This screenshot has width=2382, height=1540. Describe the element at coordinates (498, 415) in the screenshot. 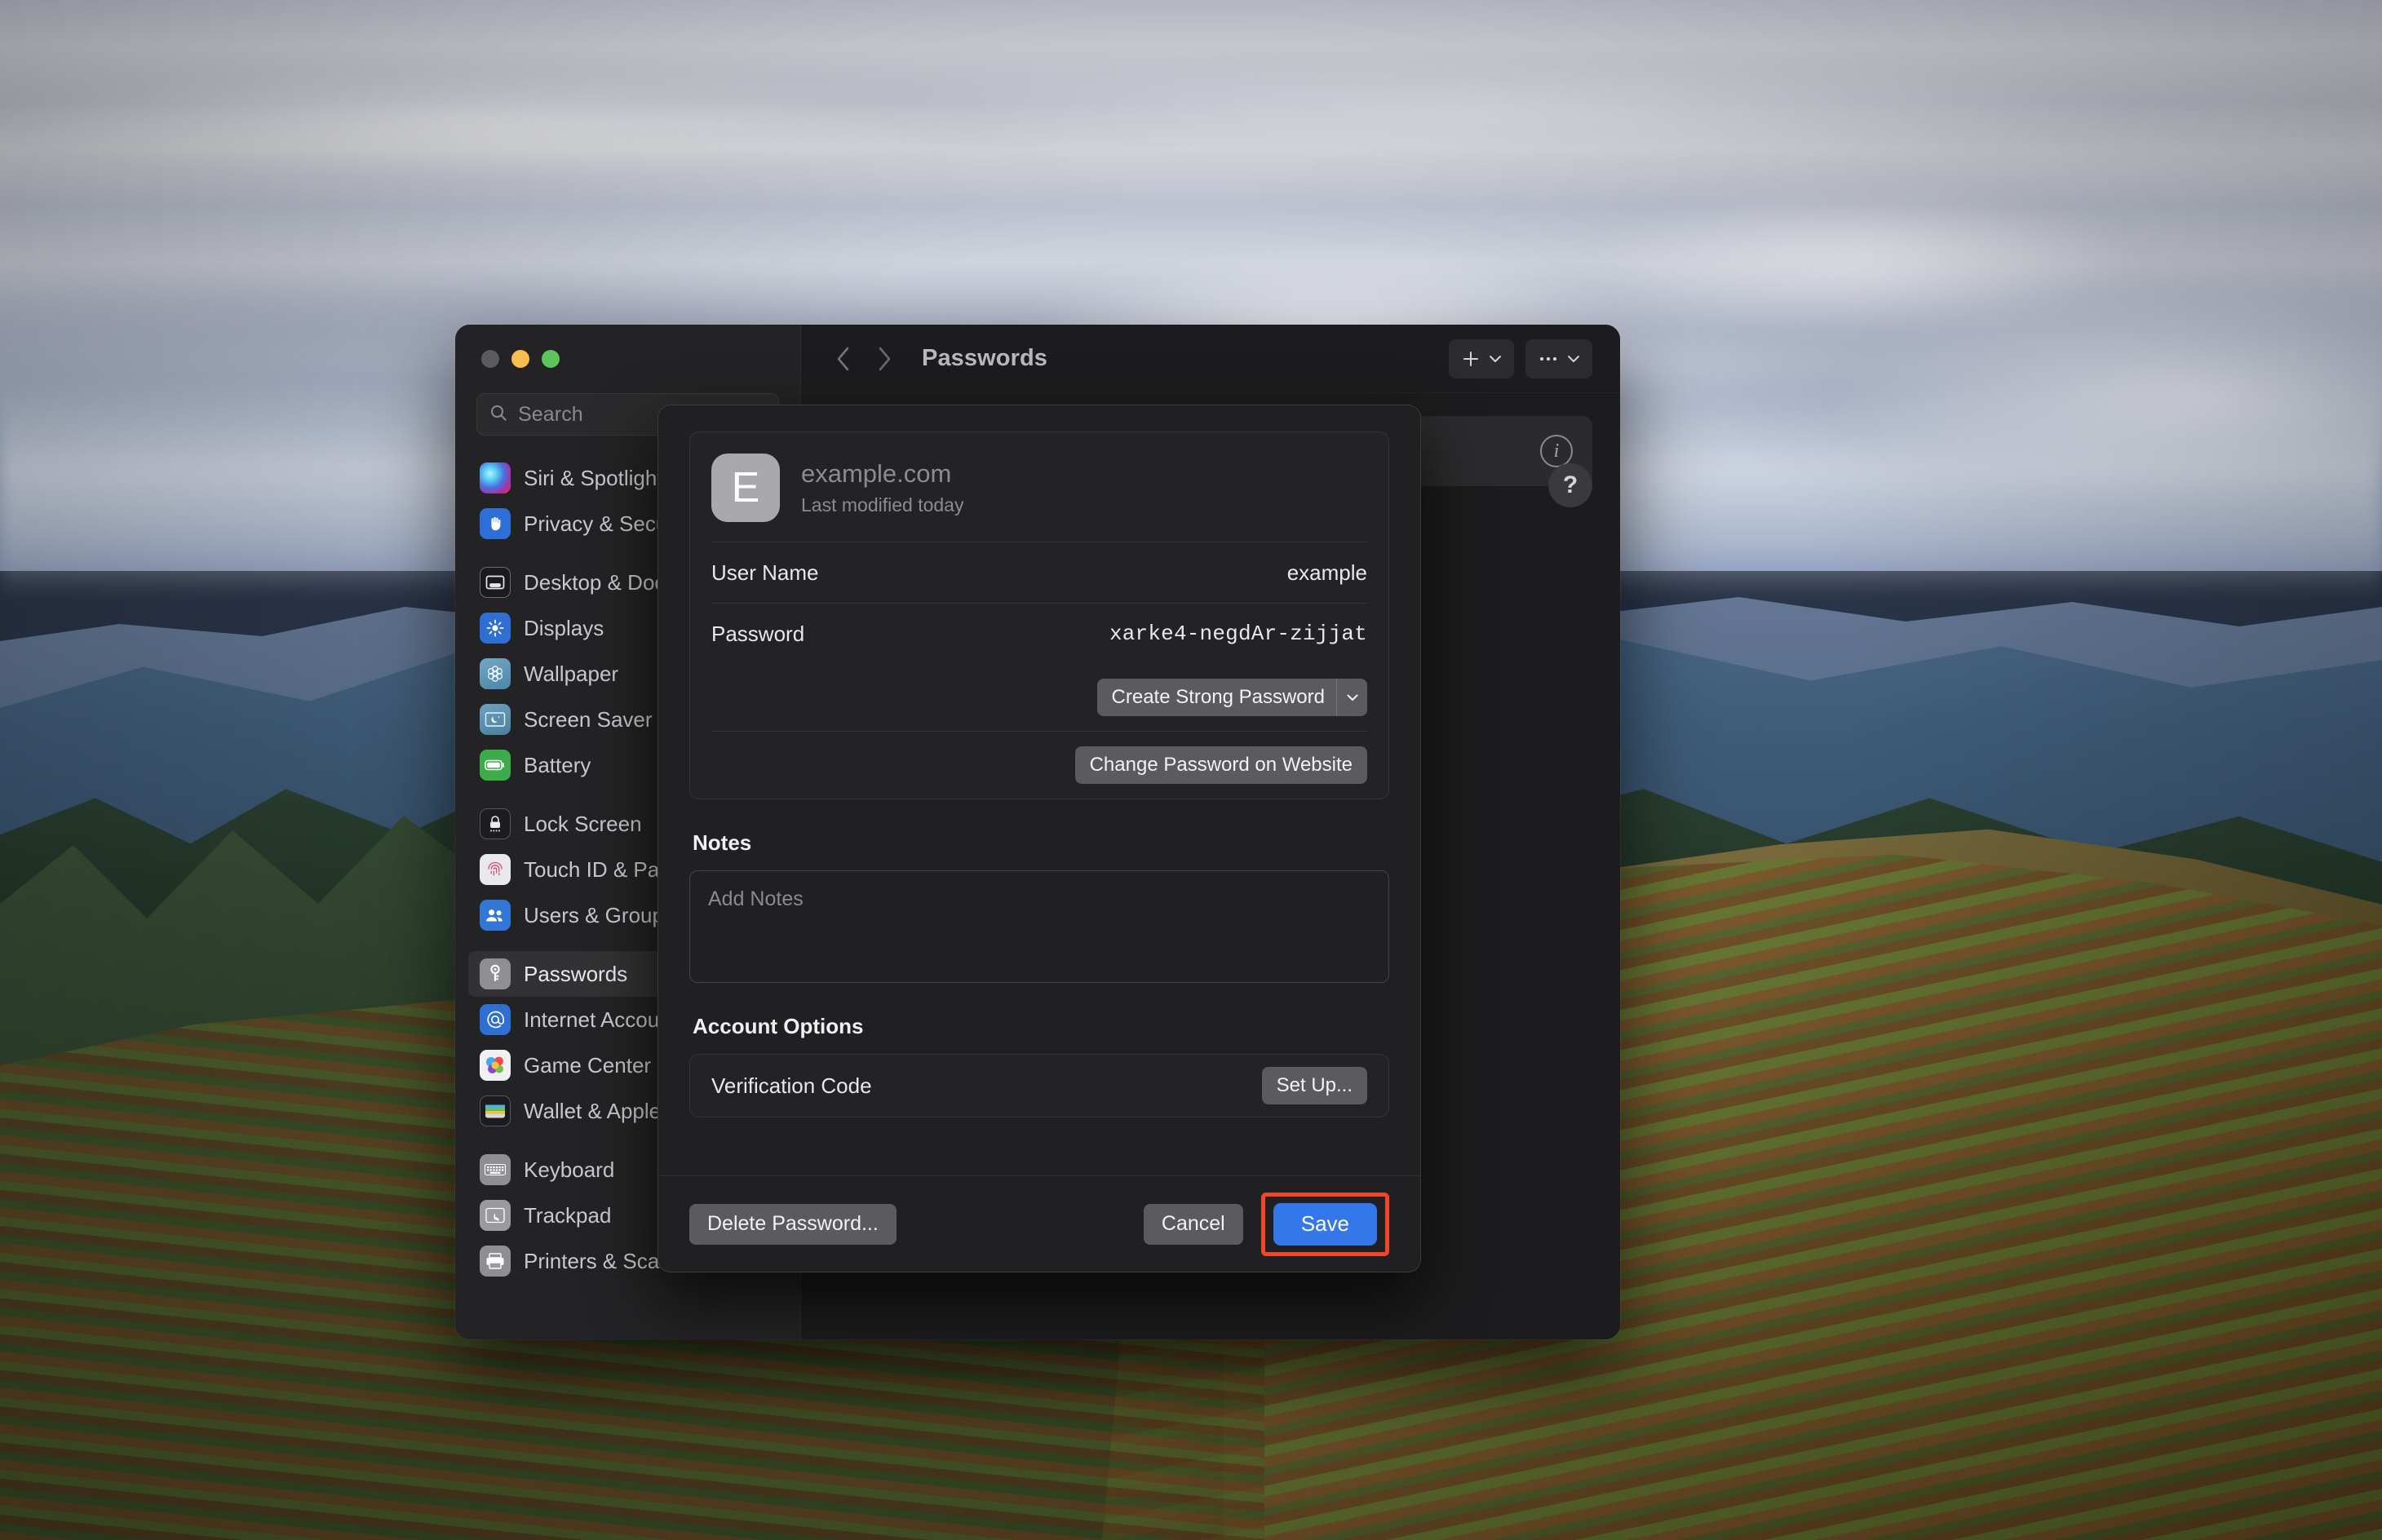

I see `search-icon` at that location.